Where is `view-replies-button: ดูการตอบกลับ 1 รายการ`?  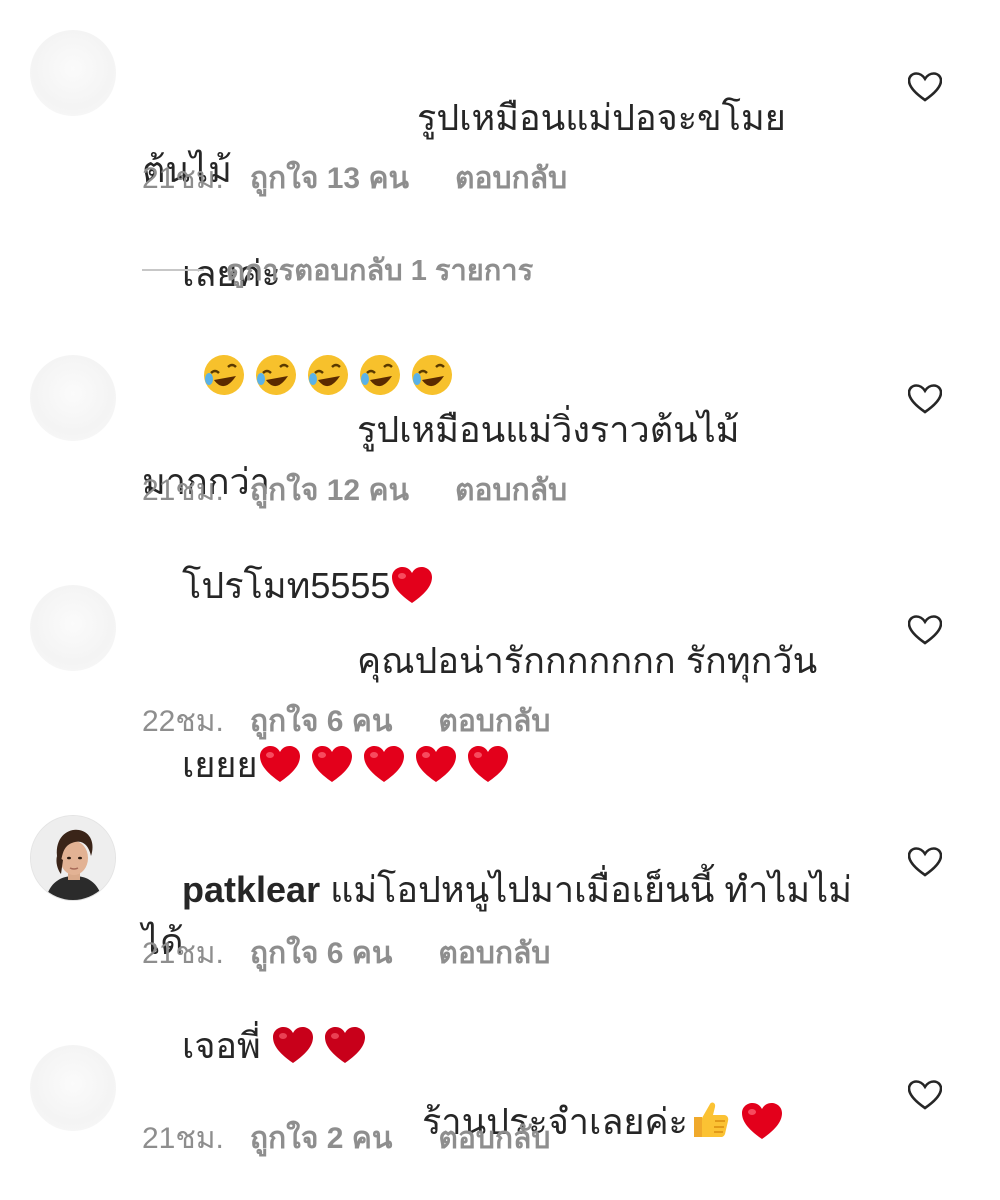 view-replies-button: ดูการตอบกลับ 1 รายการ is located at coordinates (337, 270).